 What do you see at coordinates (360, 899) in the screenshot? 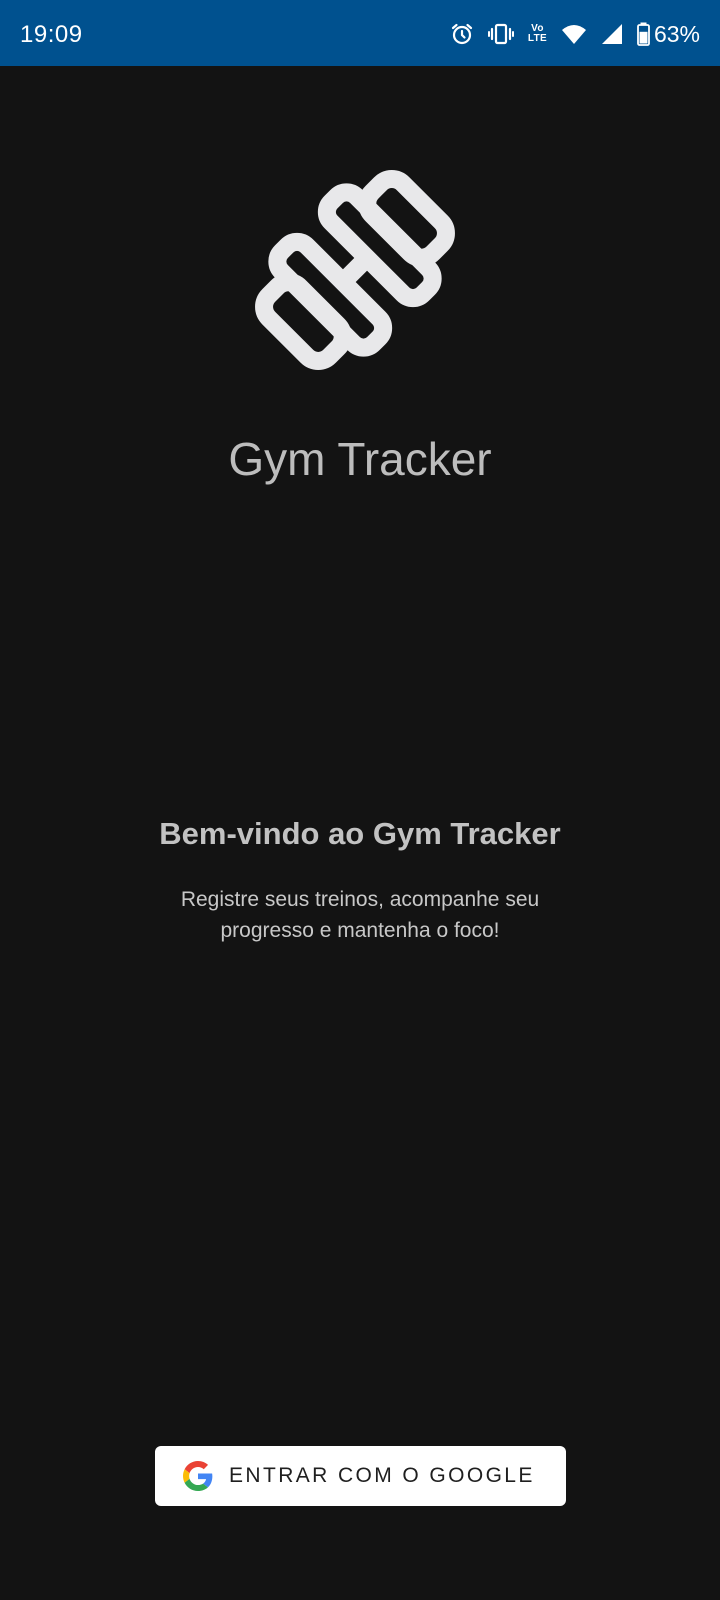
I see `welcome-subtitle-line: Registre seus treinos, acompanhe seu` at bounding box center [360, 899].